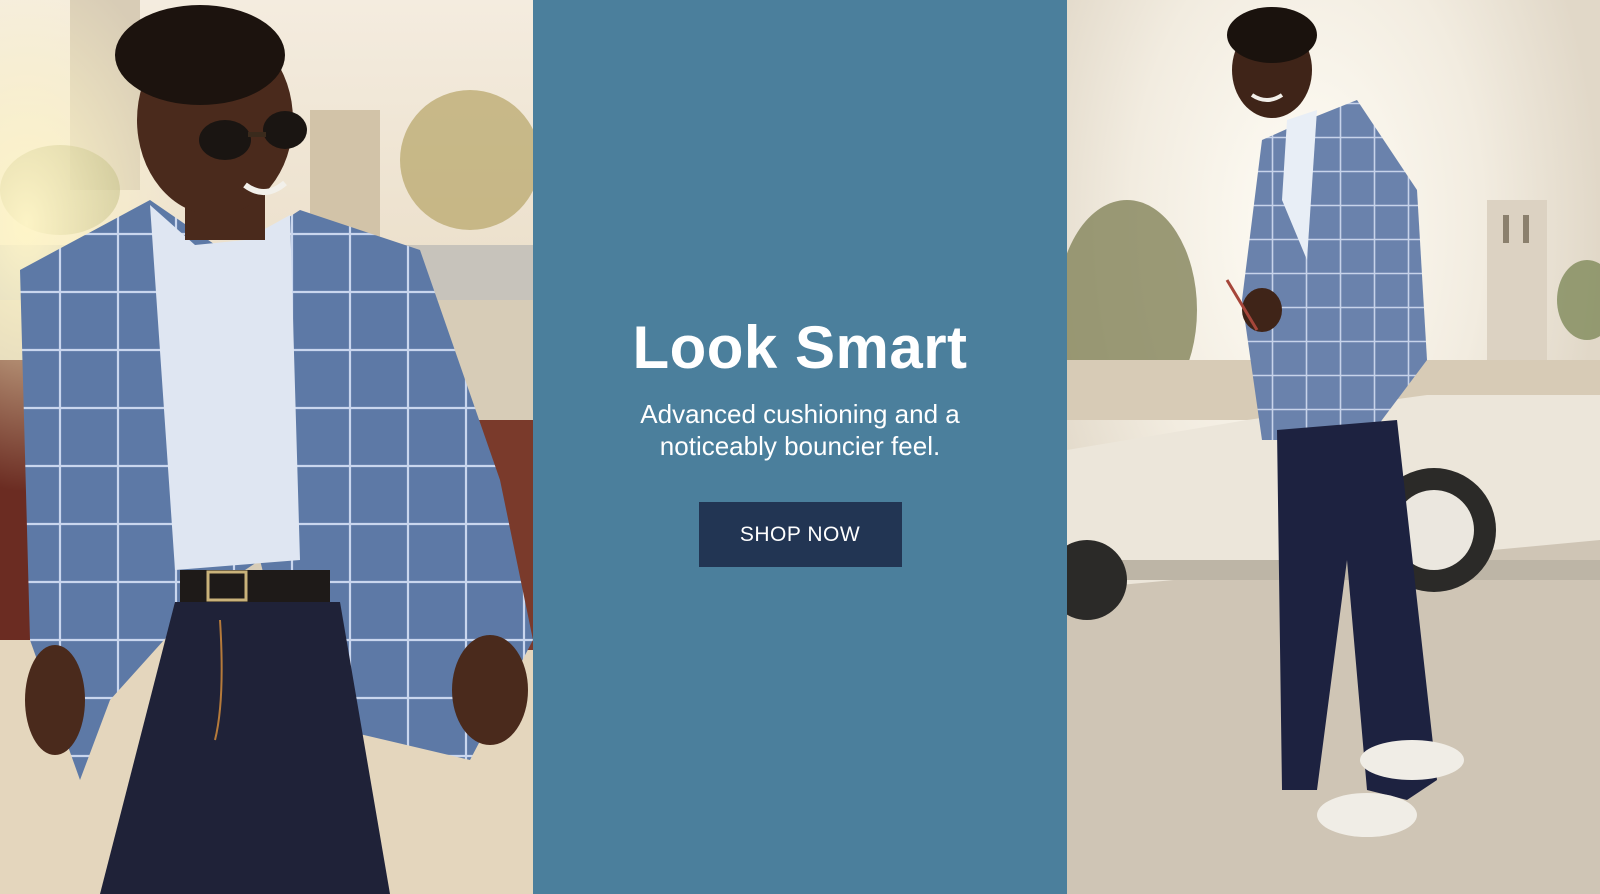 This screenshot has height=894, width=1600. I want to click on shop-now-button: SHOP NOW, so click(800, 534).